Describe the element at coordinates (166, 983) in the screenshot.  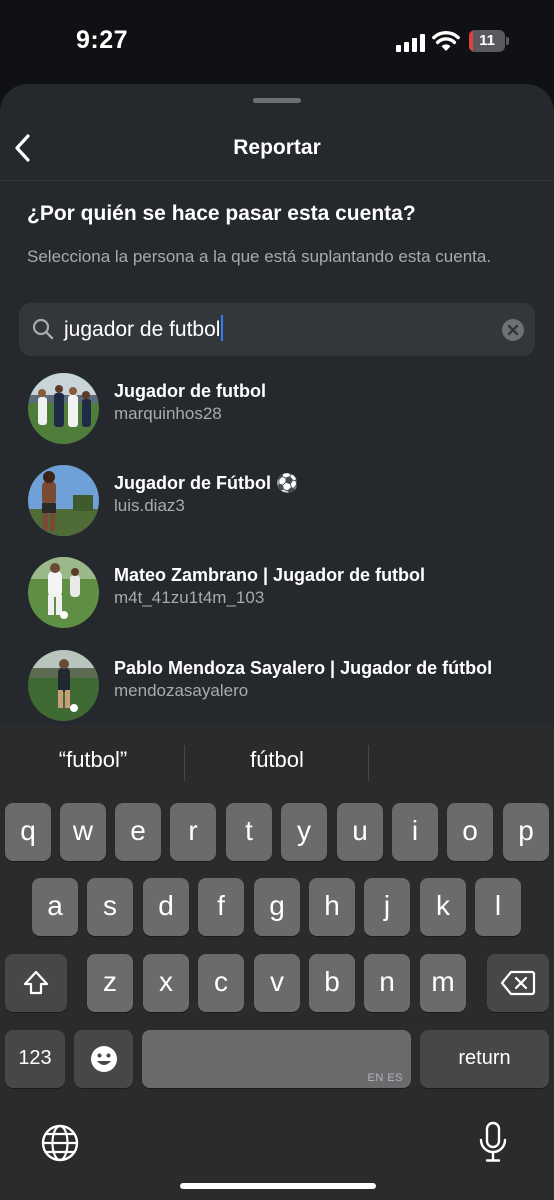
I see `key-x: x` at that location.